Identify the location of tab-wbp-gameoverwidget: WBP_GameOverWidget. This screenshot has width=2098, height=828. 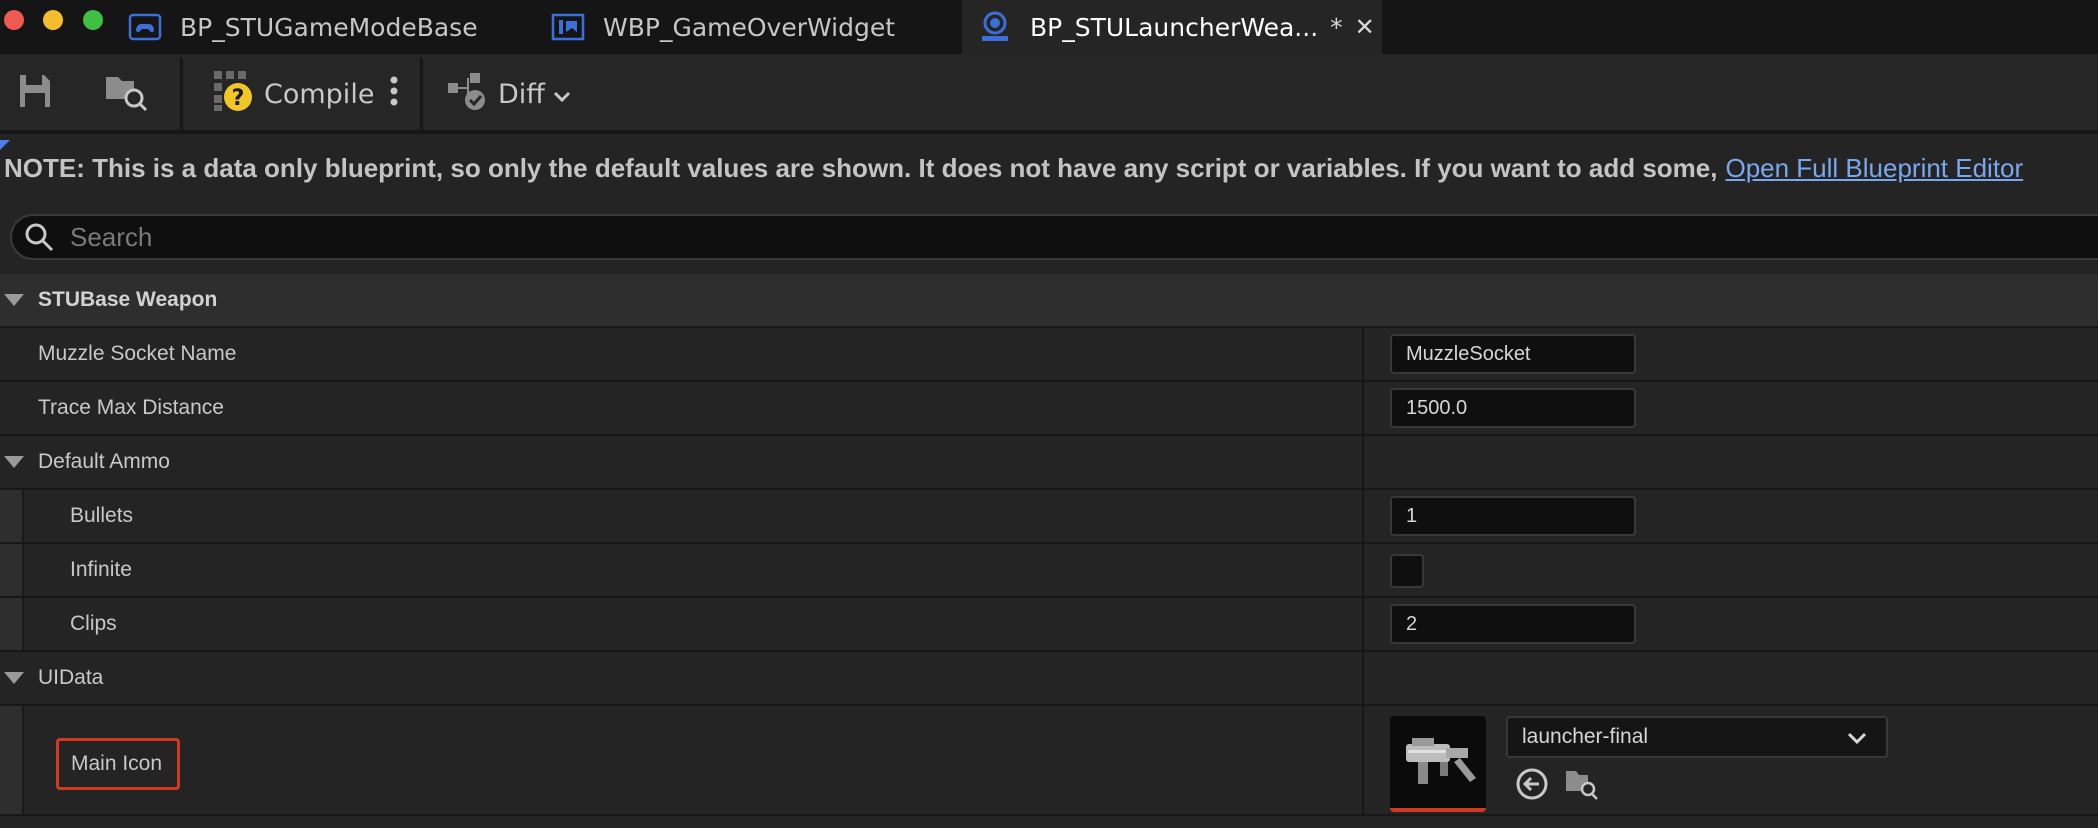
(723, 27).